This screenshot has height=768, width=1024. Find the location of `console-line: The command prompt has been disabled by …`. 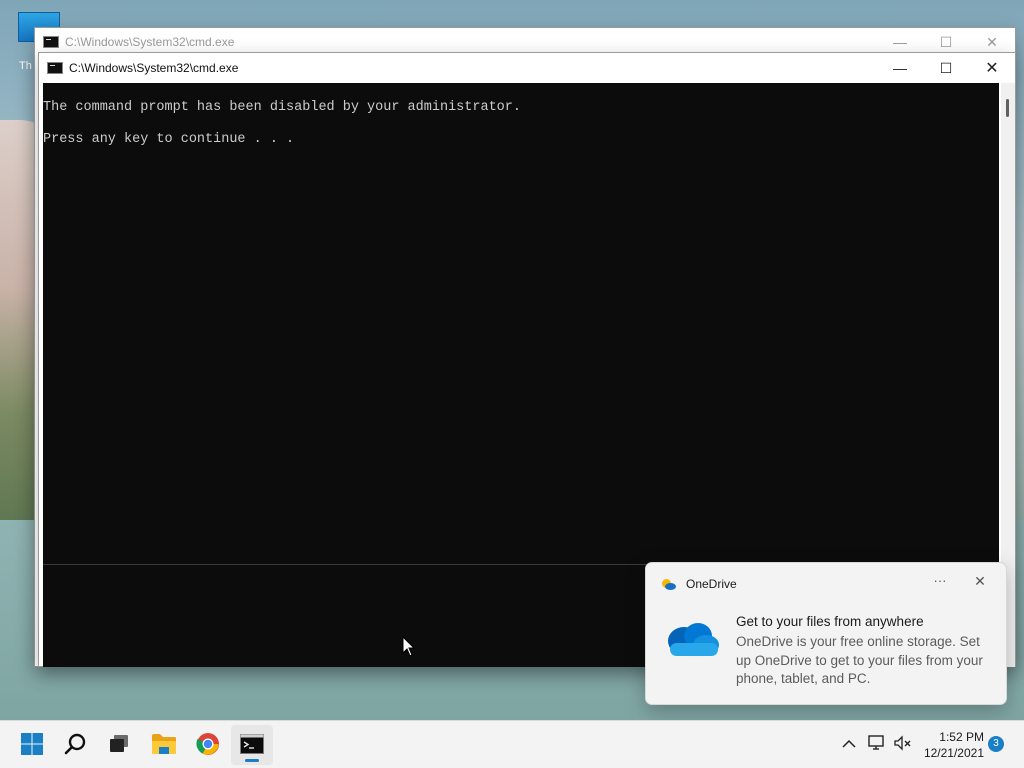

console-line: The command prompt has been disabled by … is located at coordinates (282, 107).